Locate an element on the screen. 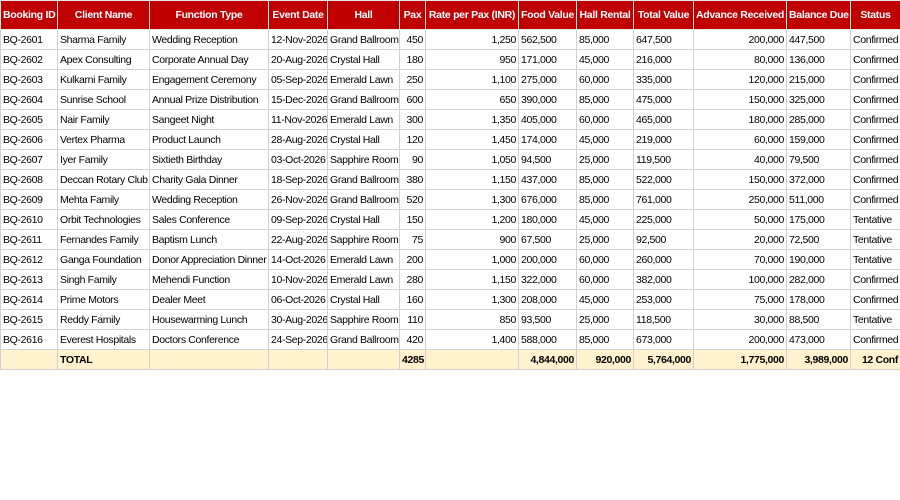 This screenshot has width=900, height=500. cell-total-value: 119,500 is located at coordinates (663, 159).